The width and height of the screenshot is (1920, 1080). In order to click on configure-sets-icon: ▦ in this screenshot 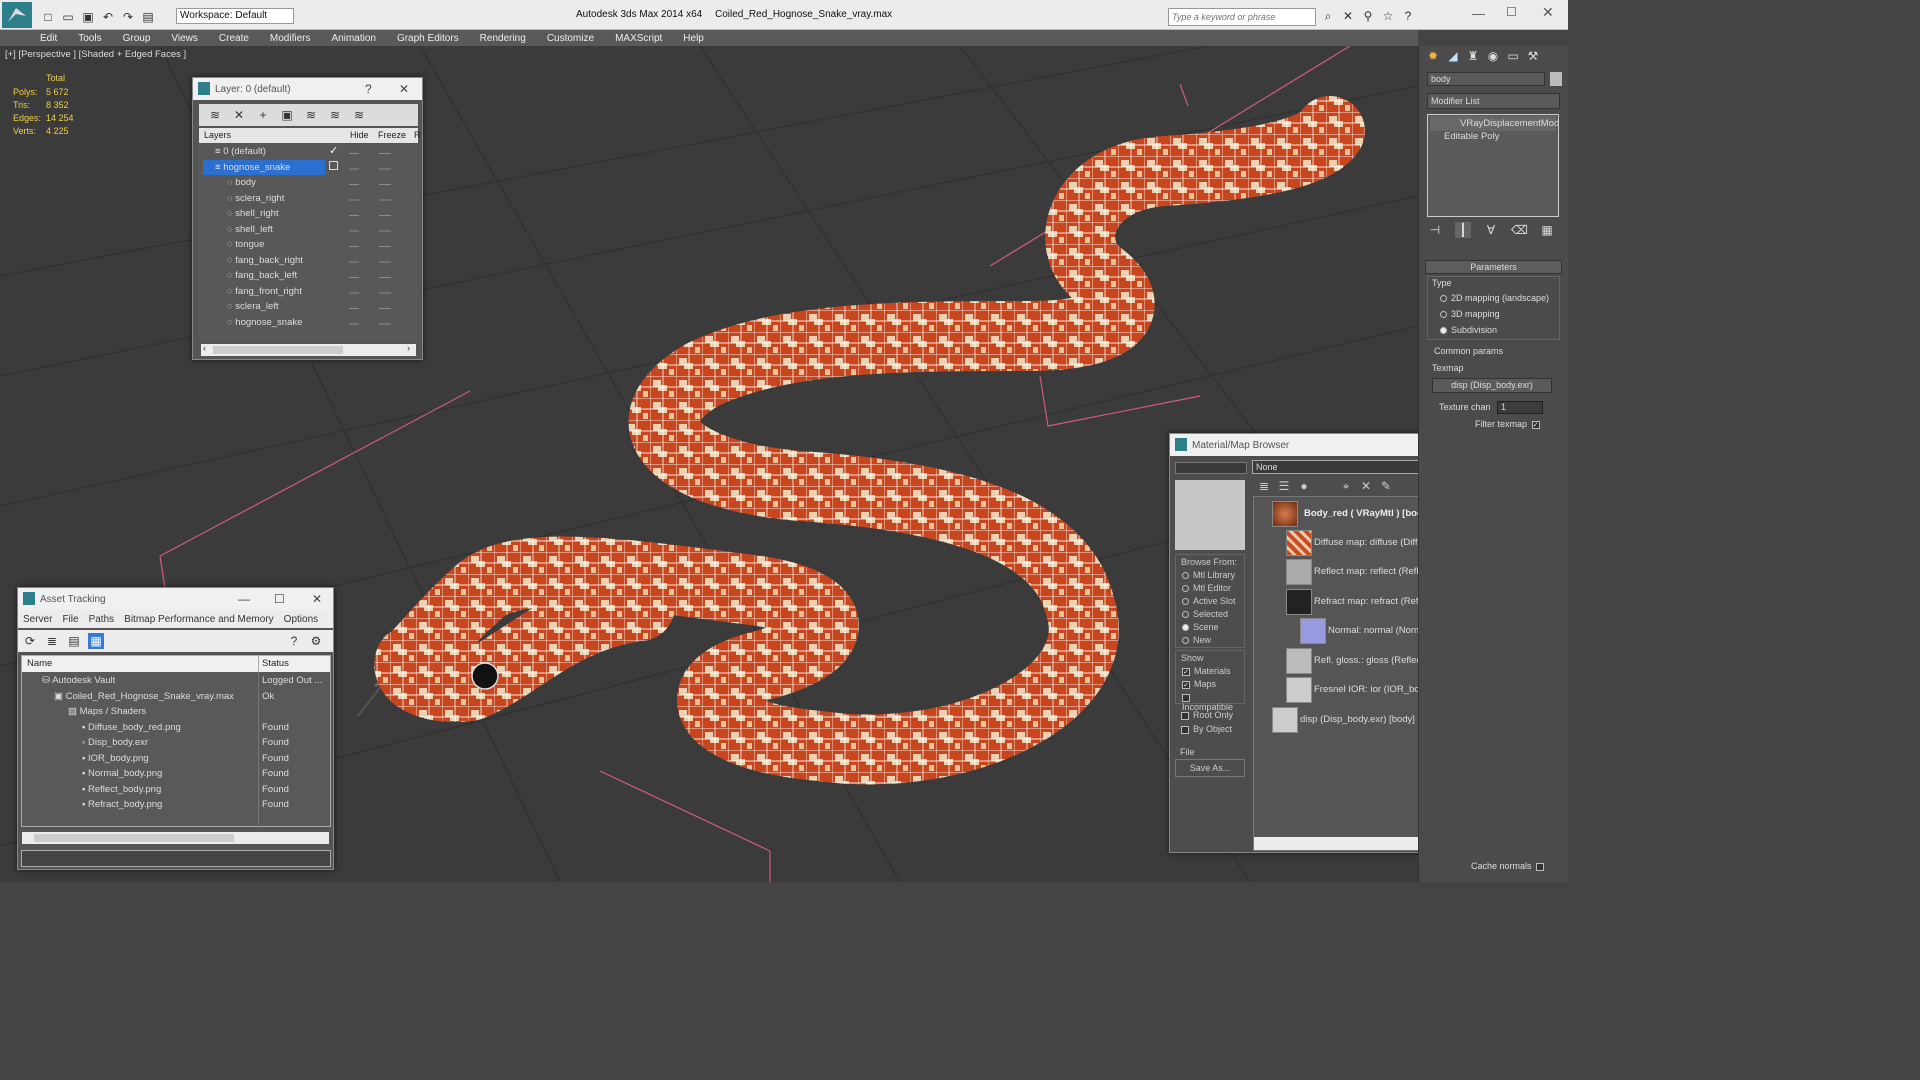, I will do `click(1547, 230)`.